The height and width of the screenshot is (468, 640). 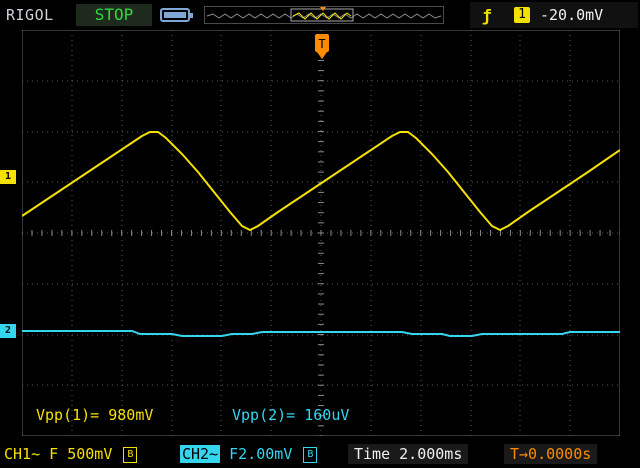 What do you see at coordinates (261, 454) in the screenshot?
I see `ch2-scale: F2.00mV` at bounding box center [261, 454].